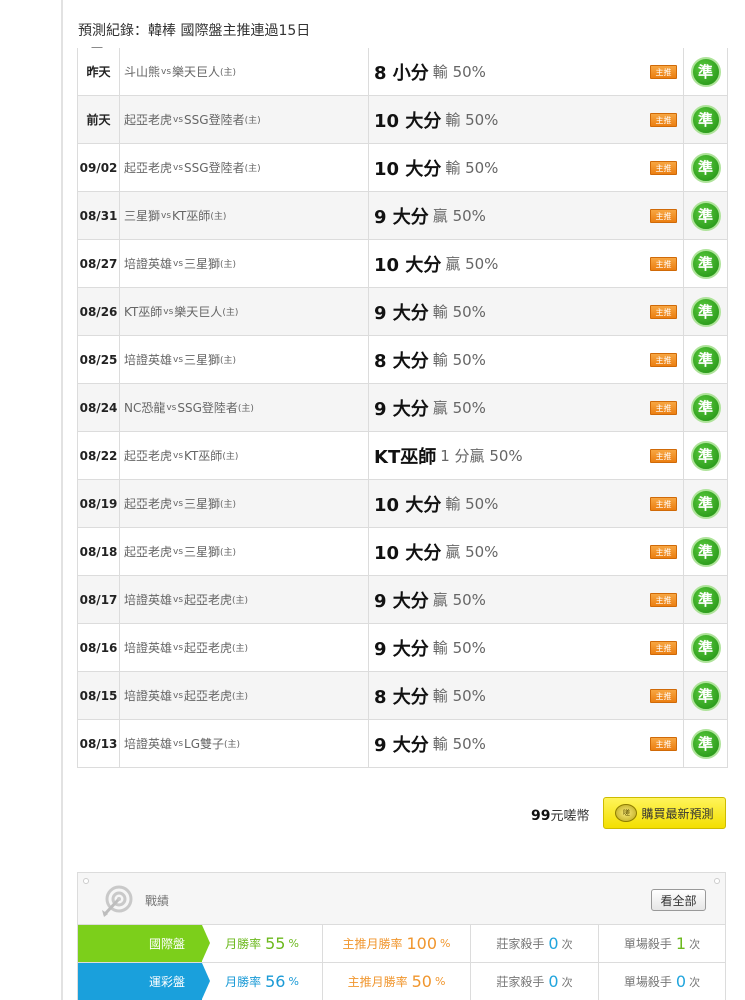 This screenshot has height=1000, width=745. Describe the element at coordinates (626, 813) in the screenshot. I see `coin-icon: 嗟` at that location.